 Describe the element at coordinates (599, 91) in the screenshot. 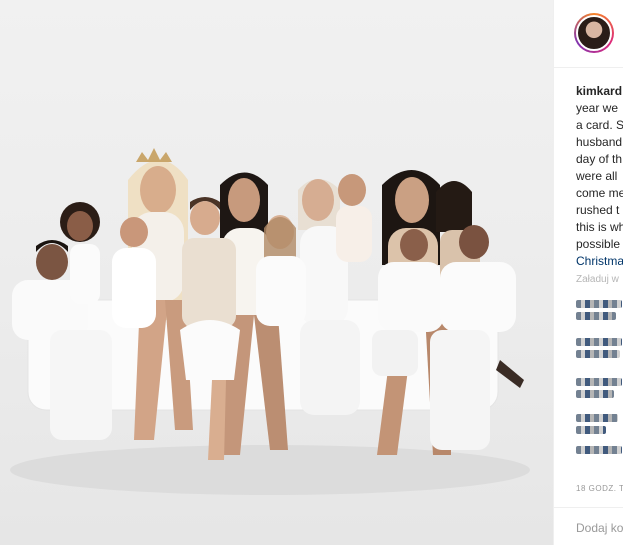

I see `caption-username: kimkard` at that location.